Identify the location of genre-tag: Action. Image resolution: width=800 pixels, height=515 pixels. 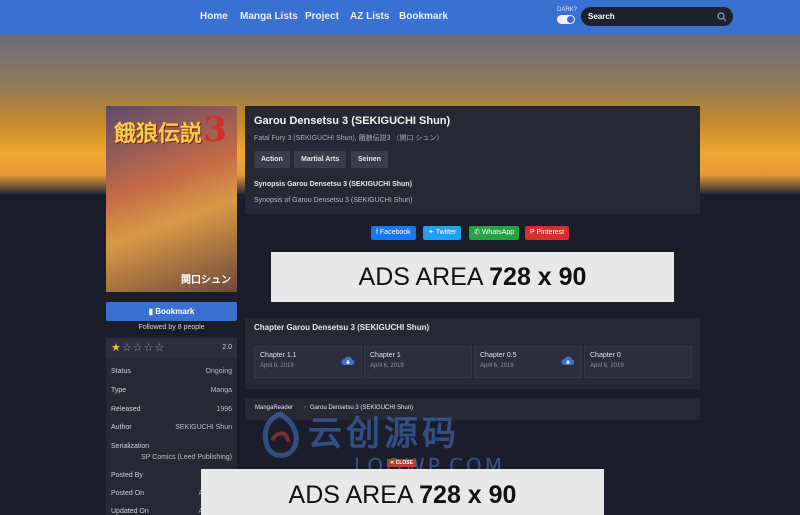
(272, 159).